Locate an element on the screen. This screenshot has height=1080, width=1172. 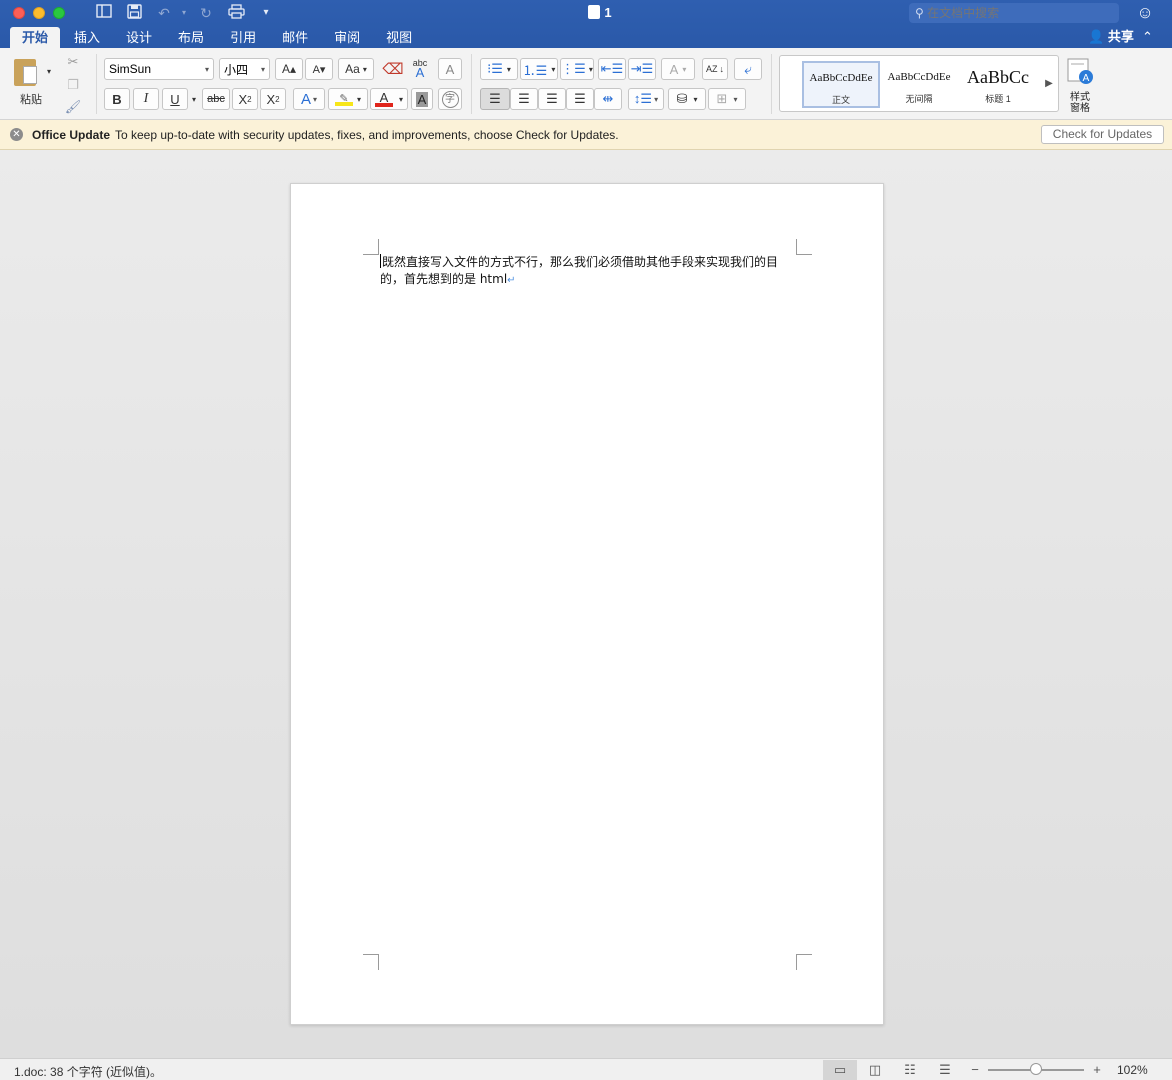
zoom-in-icon: + is located at coordinates (1097, 1070).